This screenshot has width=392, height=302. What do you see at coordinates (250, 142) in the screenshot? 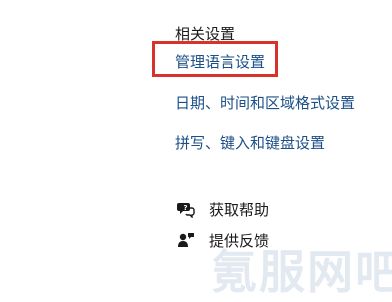
I see `spelling-typing-keyboard-settings-link: 拼写、键入和键盘设置` at bounding box center [250, 142].